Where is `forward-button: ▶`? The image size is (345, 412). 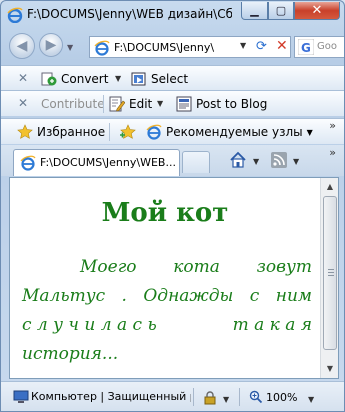 forward-button: ▶ is located at coordinates (51, 45).